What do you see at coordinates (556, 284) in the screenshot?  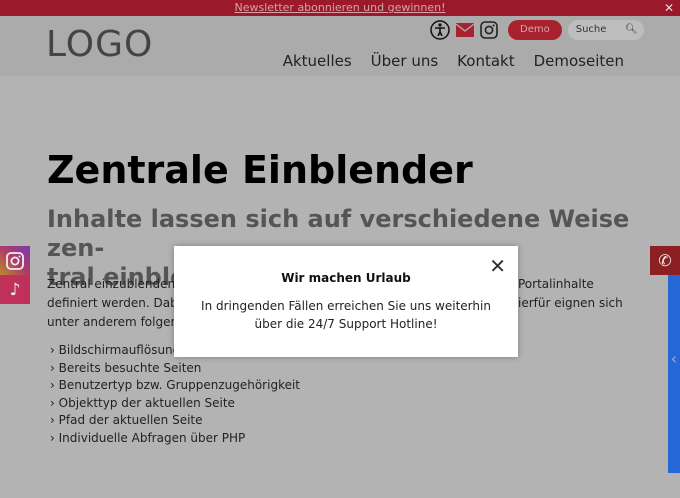 I see `para-line: Portalinhalte` at bounding box center [556, 284].